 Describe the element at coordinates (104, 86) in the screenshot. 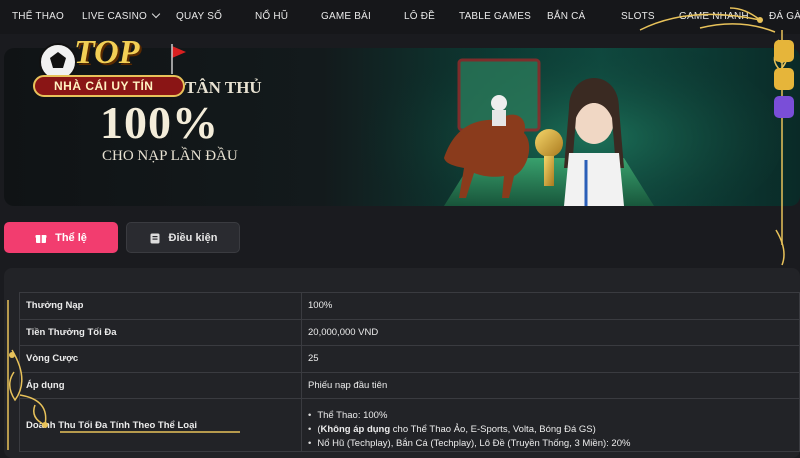

I see `logo-tagline: NHÀ CÁI UY TÍN` at that location.